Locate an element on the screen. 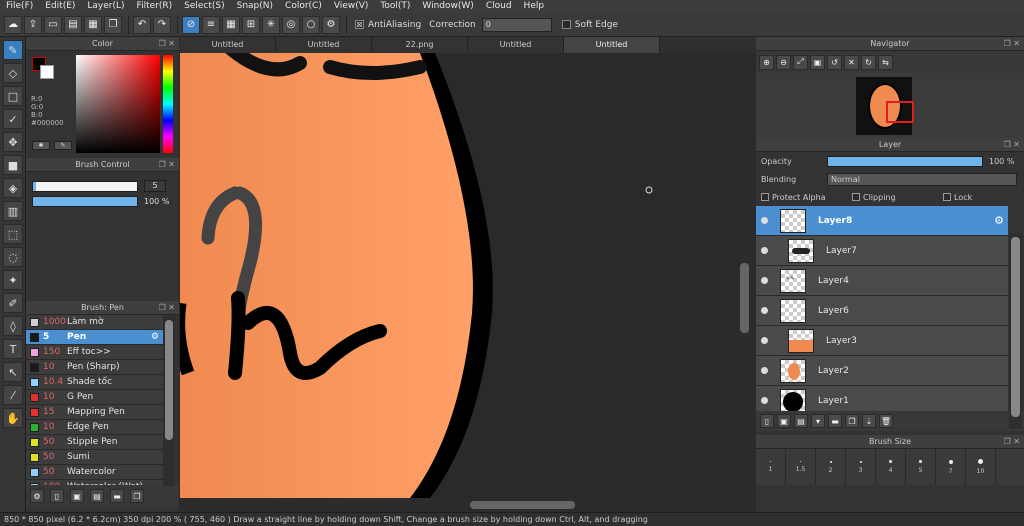  brush-folder-icon: ▬ is located at coordinates (117, 496).